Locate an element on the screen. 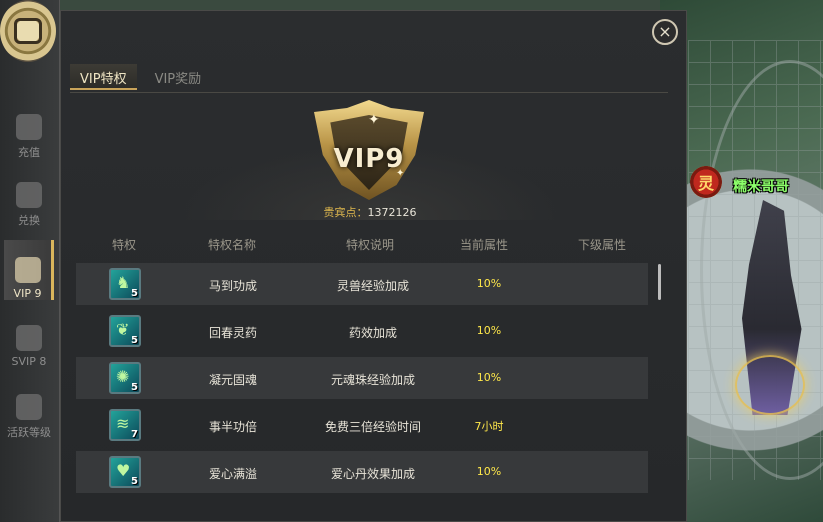 Image resolution: width=823 pixels, height=522 pixels. nav-label: SVIP 8 is located at coordinates (29, 361).